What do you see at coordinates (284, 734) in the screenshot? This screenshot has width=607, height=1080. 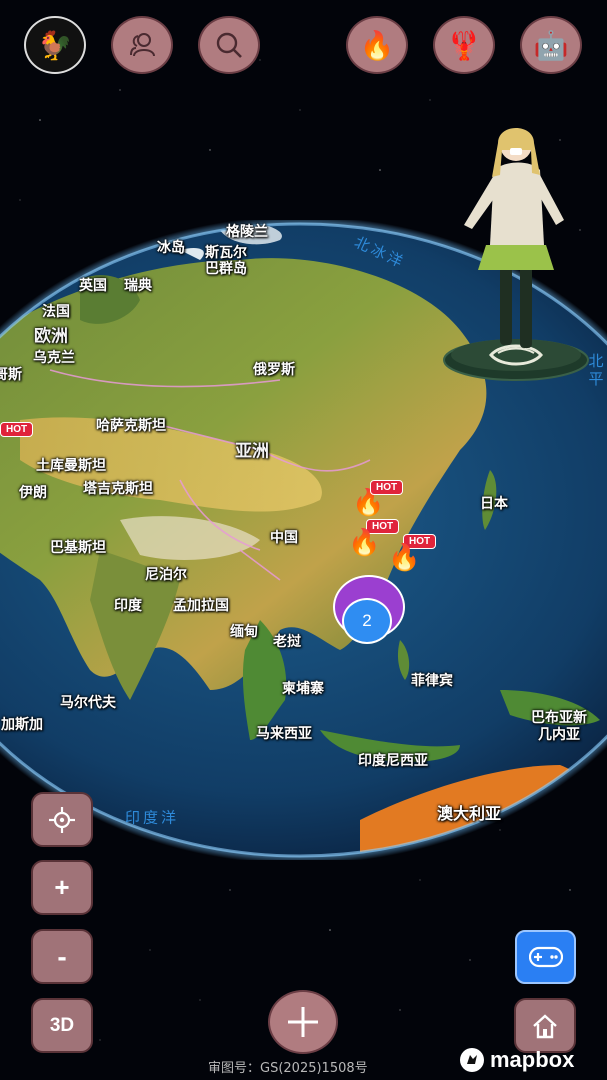 I see `label-malaysia: 马来西亚` at bounding box center [284, 734].